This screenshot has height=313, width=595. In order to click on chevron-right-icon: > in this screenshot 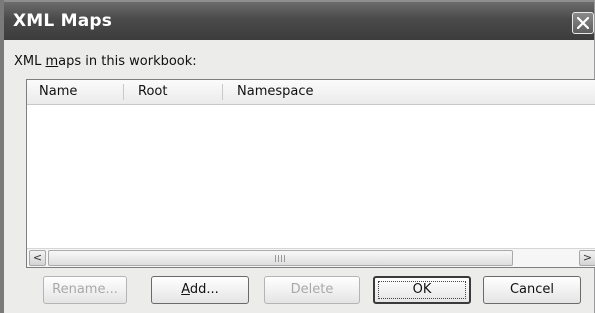, I will do `click(587, 257)`.